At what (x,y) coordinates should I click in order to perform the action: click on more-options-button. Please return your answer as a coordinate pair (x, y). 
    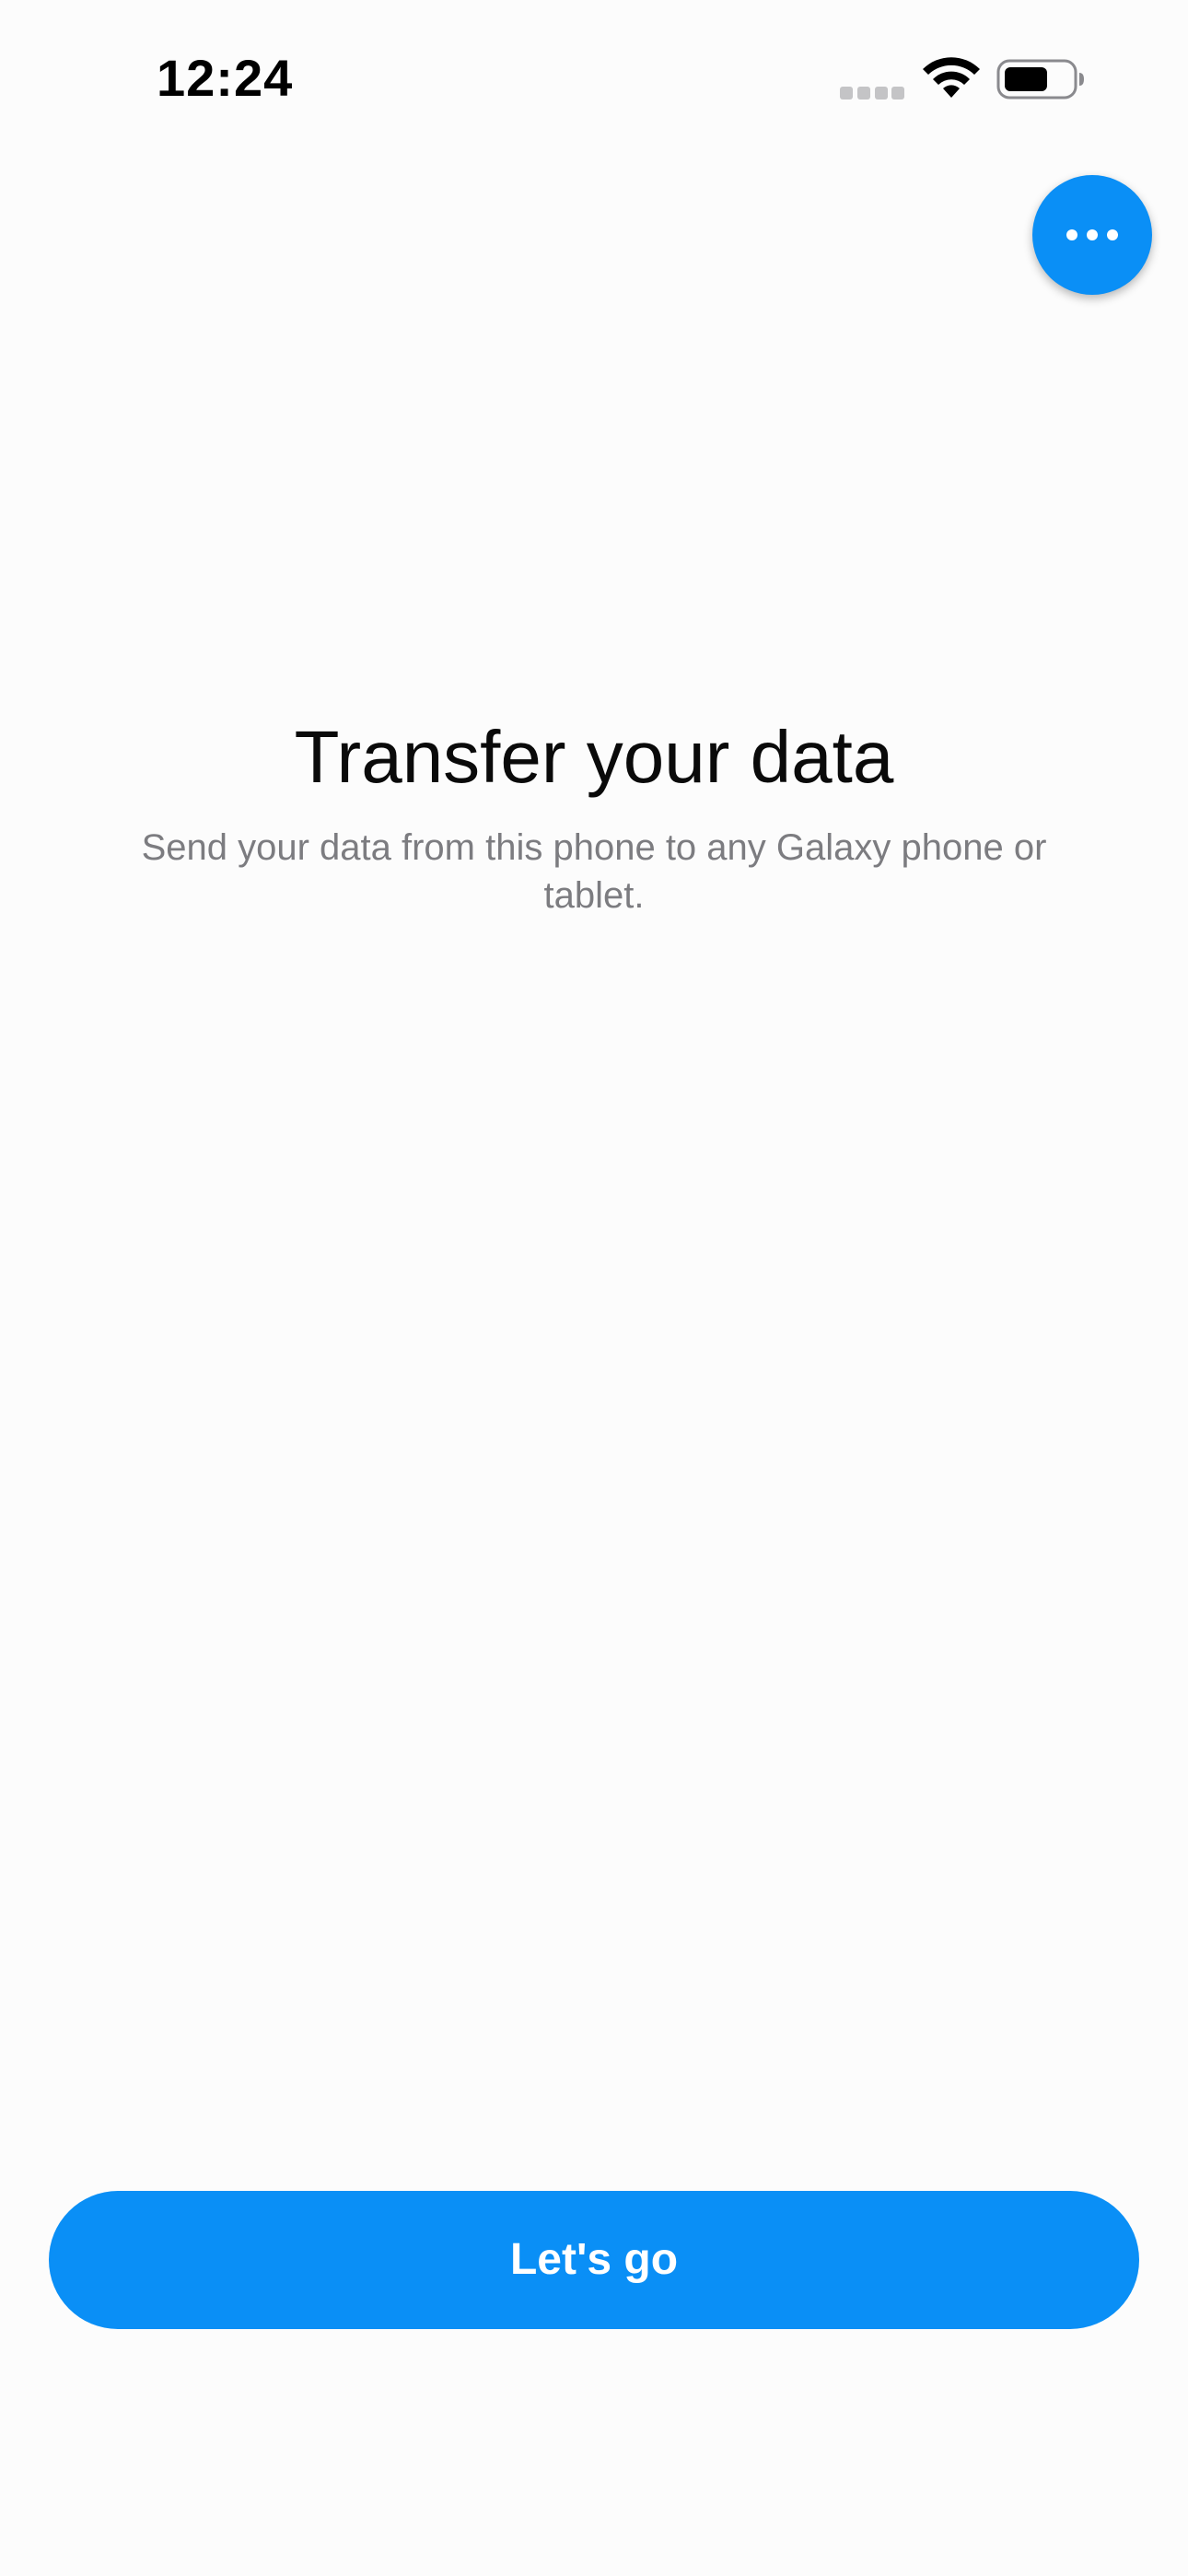
    Looking at the image, I should click on (1092, 235).